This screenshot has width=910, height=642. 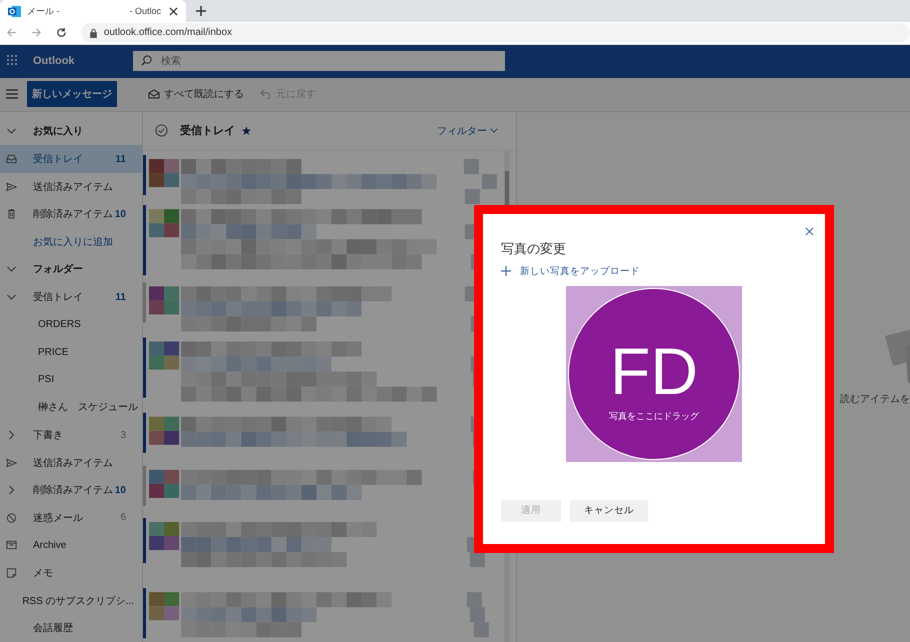 What do you see at coordinates (71, 380) in the screenshot?
I see `folder-item: PSI` at bounding box center [71, 380].